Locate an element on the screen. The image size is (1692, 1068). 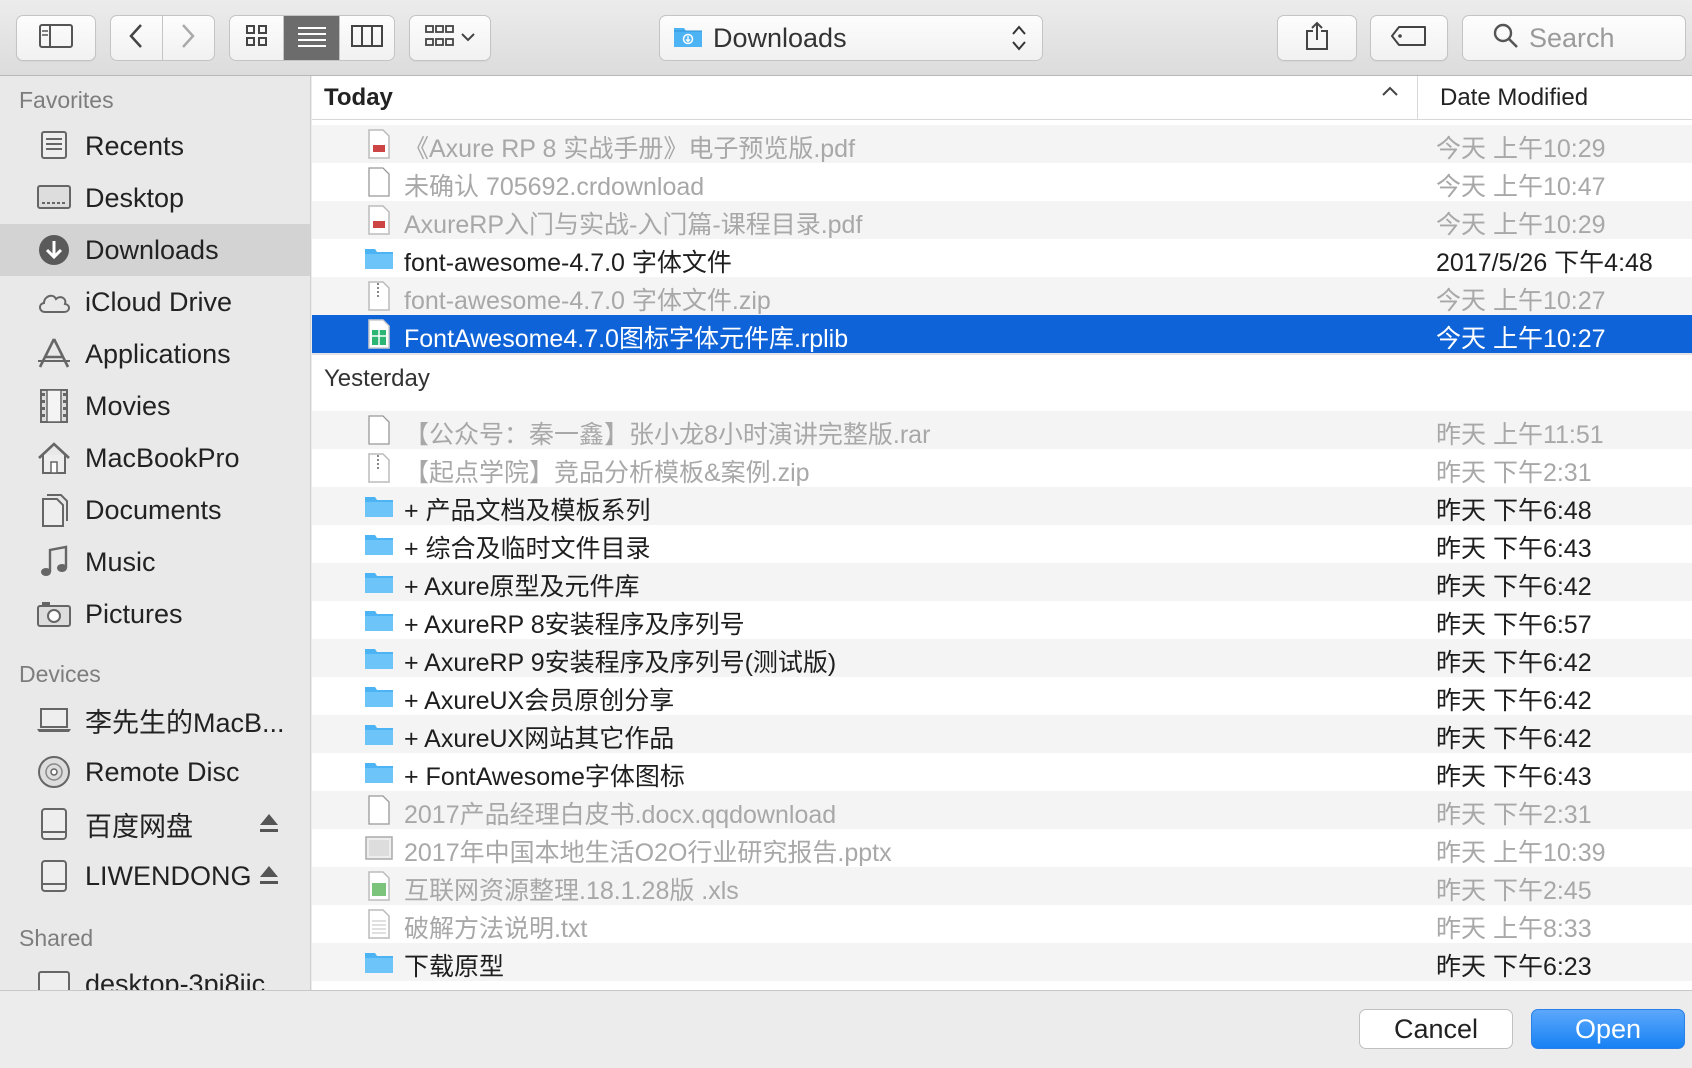
folder-row: font-awesome-4.7.0 字体文件 2017/5/26 下午4:48 is located at coordinates (1002, 258).